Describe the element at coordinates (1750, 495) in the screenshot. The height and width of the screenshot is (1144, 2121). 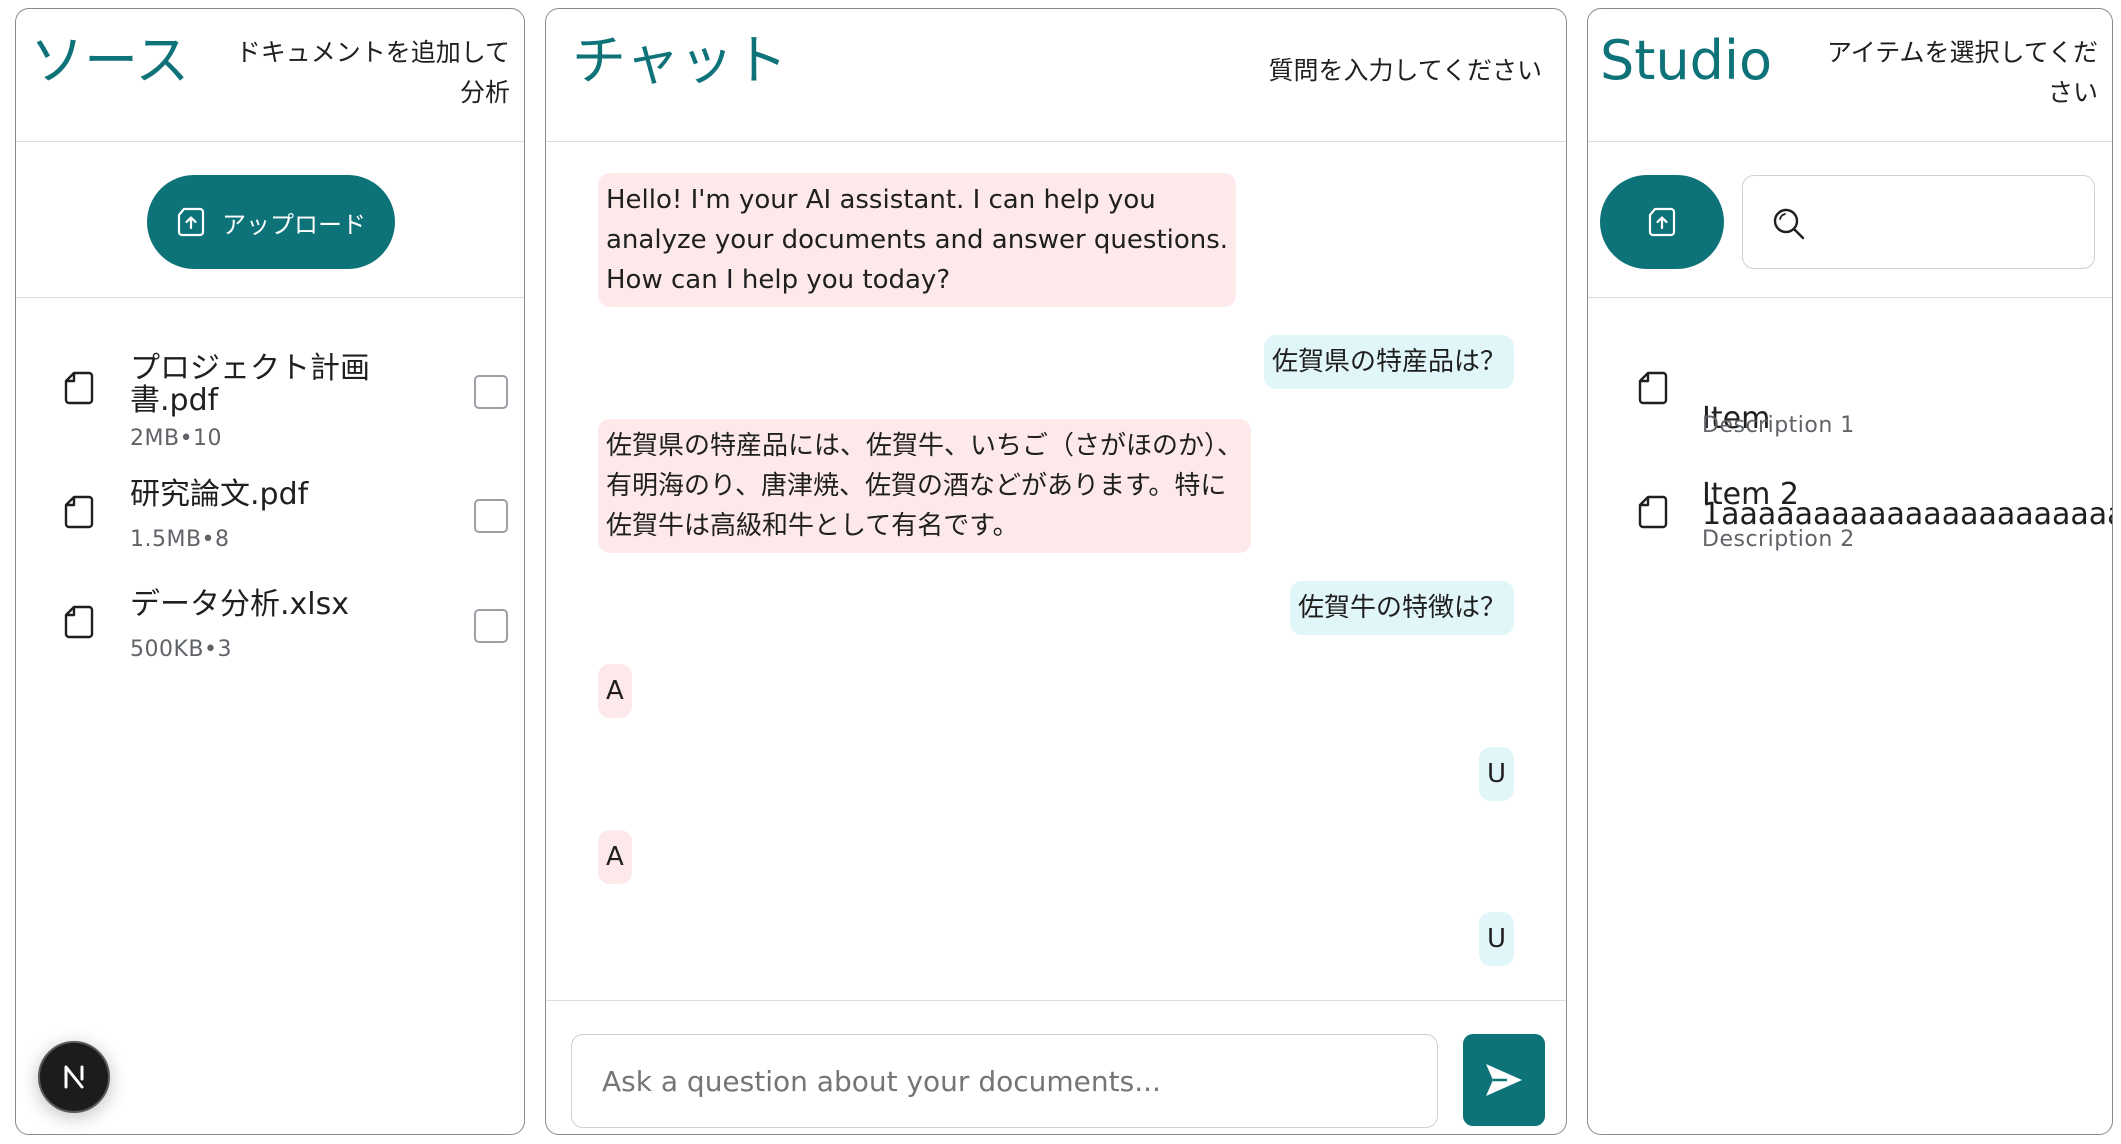
I see `item-name: Item 2` at that location.